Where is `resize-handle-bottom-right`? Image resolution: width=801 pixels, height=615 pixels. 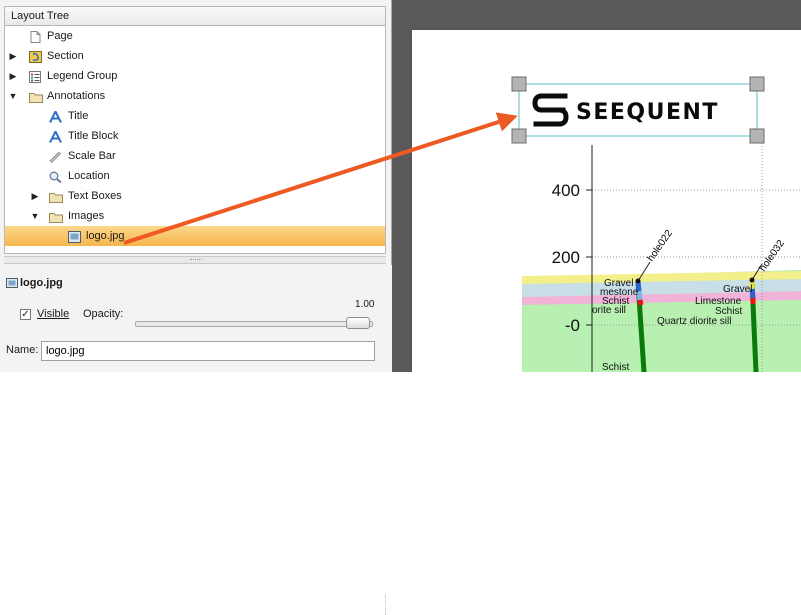 resize-handle-bottom-right is located at coordinates (757, 136).